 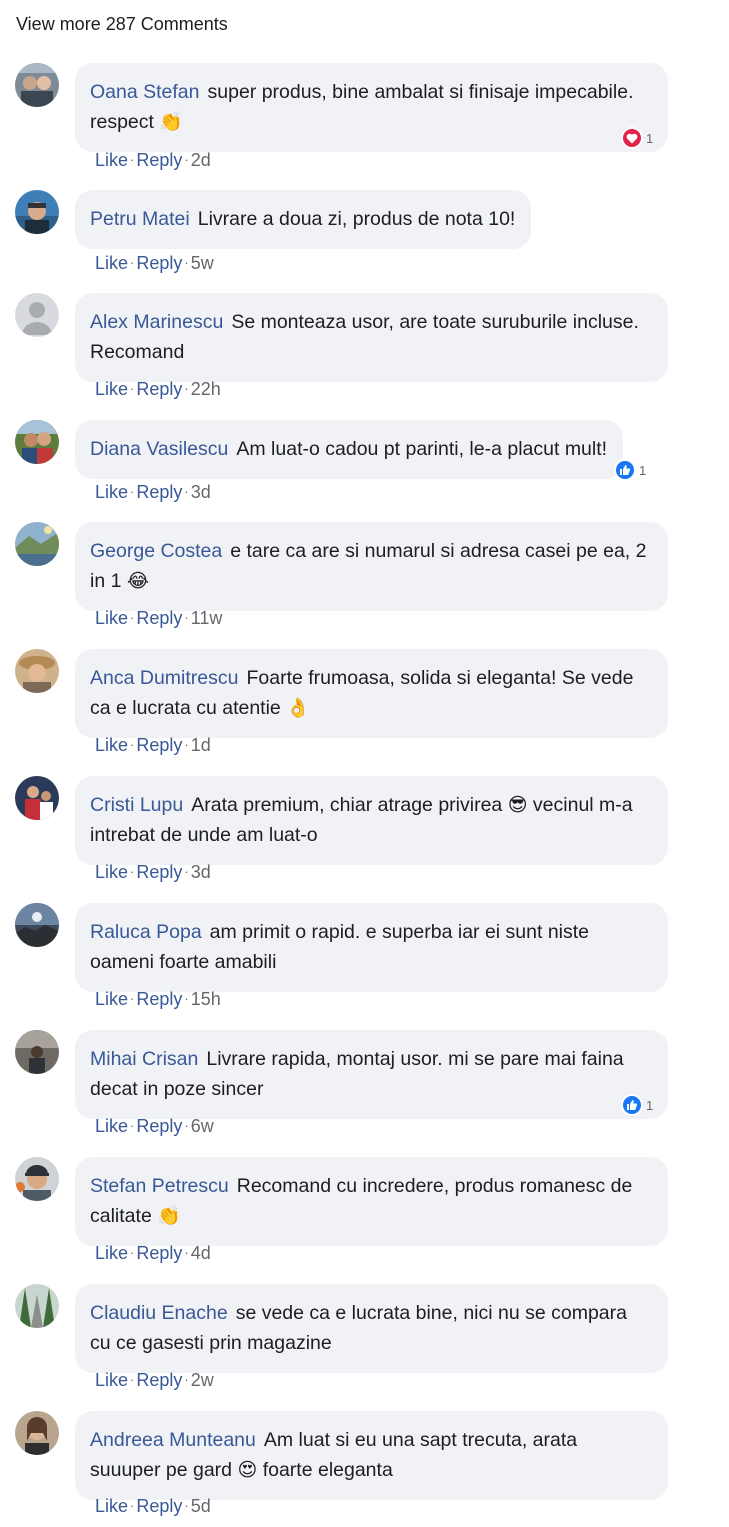 I want to click on comment-author-link: Claudiu Enache, so click(x=159, y=1313).